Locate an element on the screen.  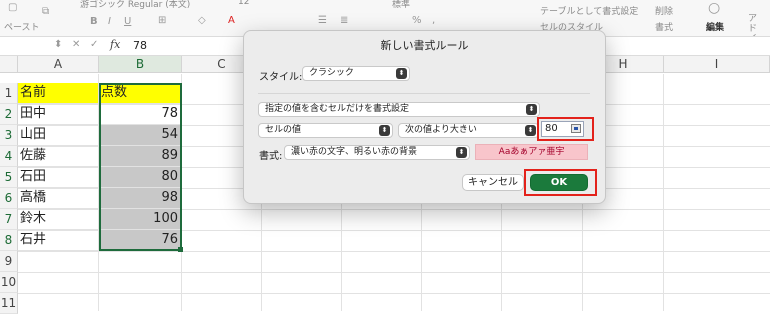
percent-icon: % is located at coordinates (417, 20).